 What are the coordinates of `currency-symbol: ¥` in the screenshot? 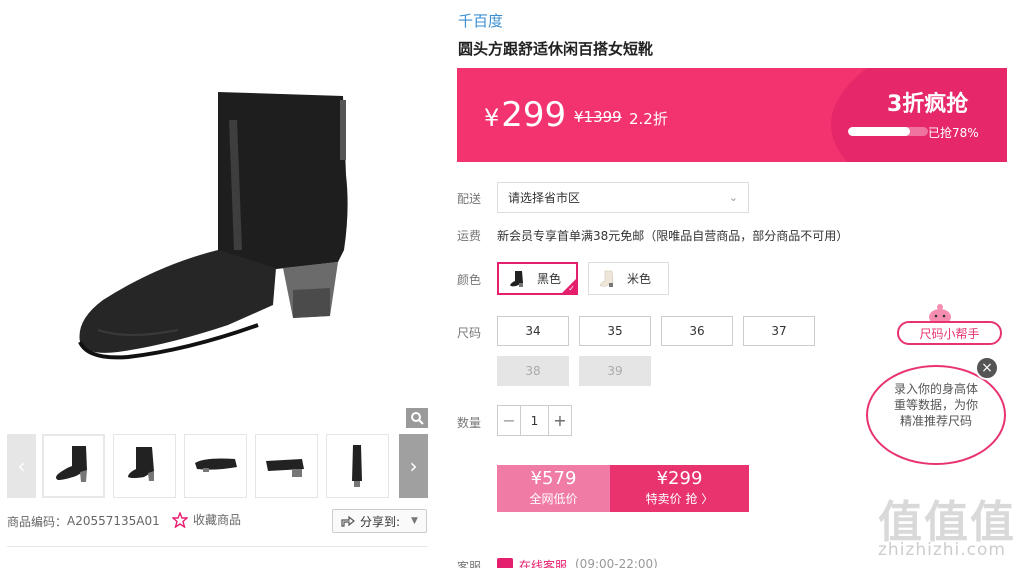 It's located at (492, 118).